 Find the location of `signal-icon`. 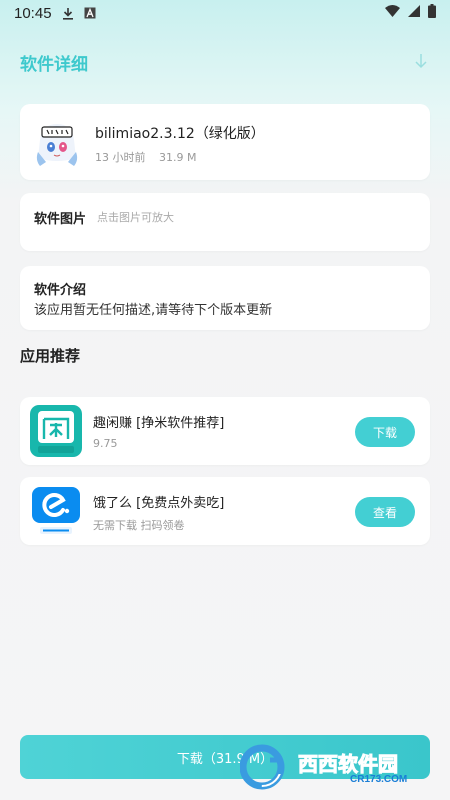

signal-icon is located at coordinates (414, 13).